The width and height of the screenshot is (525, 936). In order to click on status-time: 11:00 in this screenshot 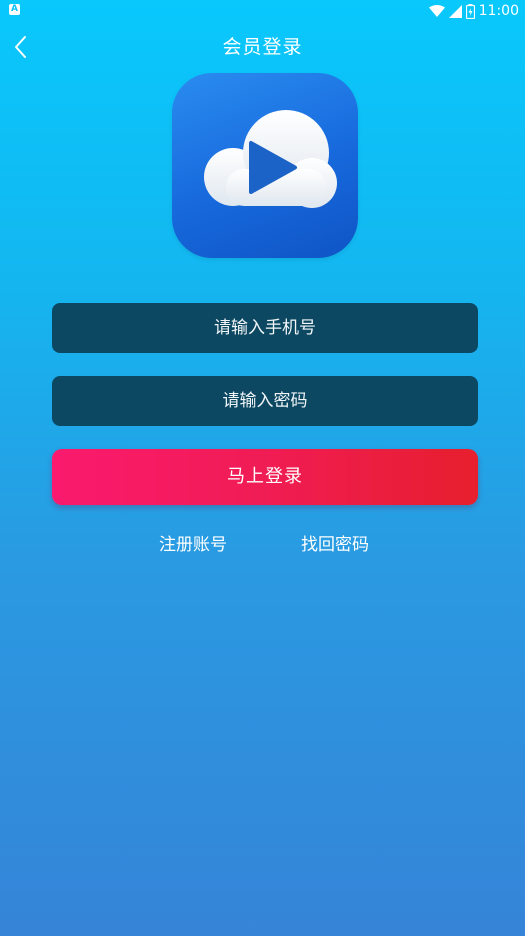, I will do `click(498, 11)`.